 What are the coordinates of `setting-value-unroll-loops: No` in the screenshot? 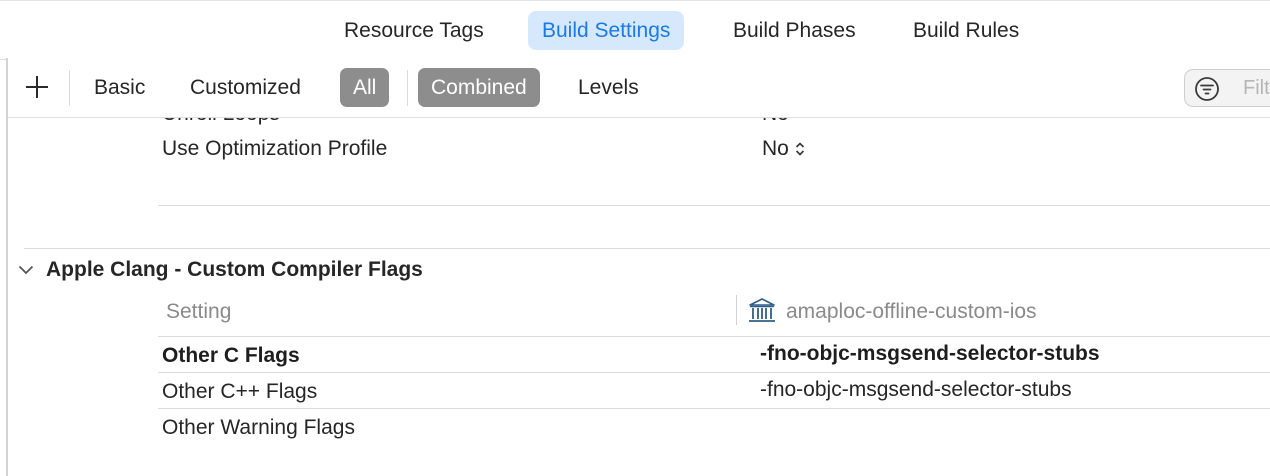 It's located at (775, 122).